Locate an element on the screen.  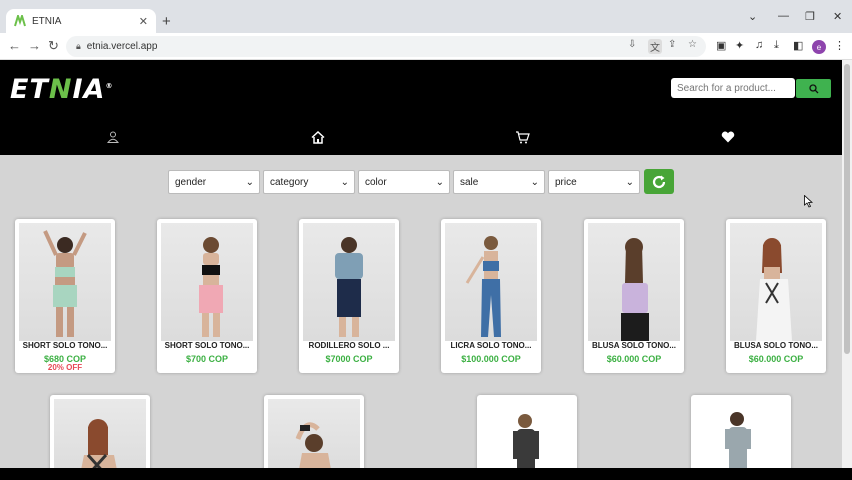
etnia-logo: ETNIA® is located at coordinates (61, 89).